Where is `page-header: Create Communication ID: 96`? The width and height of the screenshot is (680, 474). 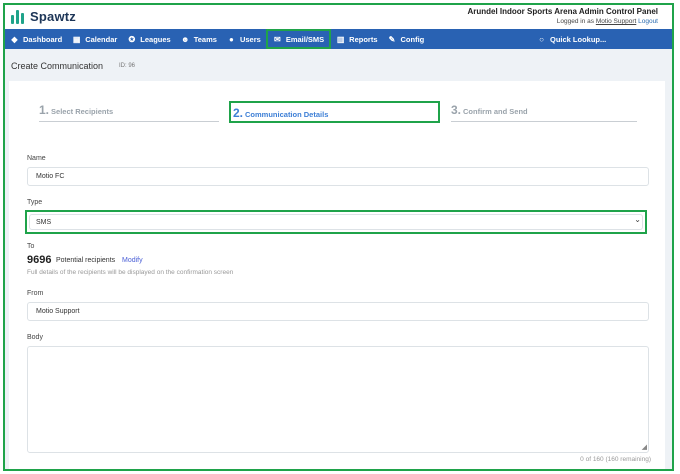 page-header: Create Communication ID: 96 is located at coordinates (338, 65).